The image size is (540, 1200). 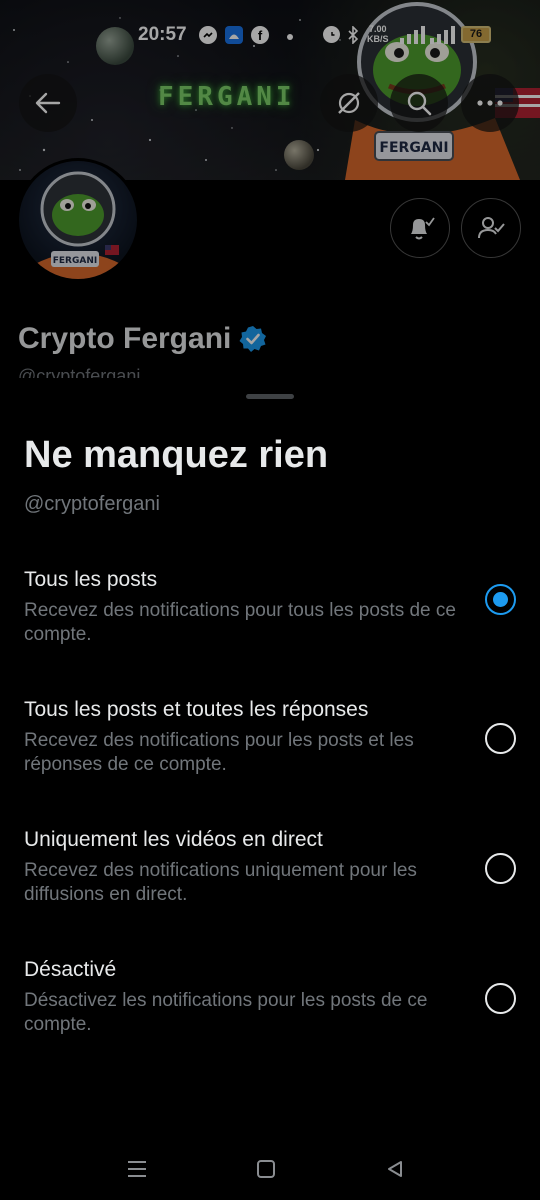 I want to click on menu-icon, so click(x=137, y=1169).